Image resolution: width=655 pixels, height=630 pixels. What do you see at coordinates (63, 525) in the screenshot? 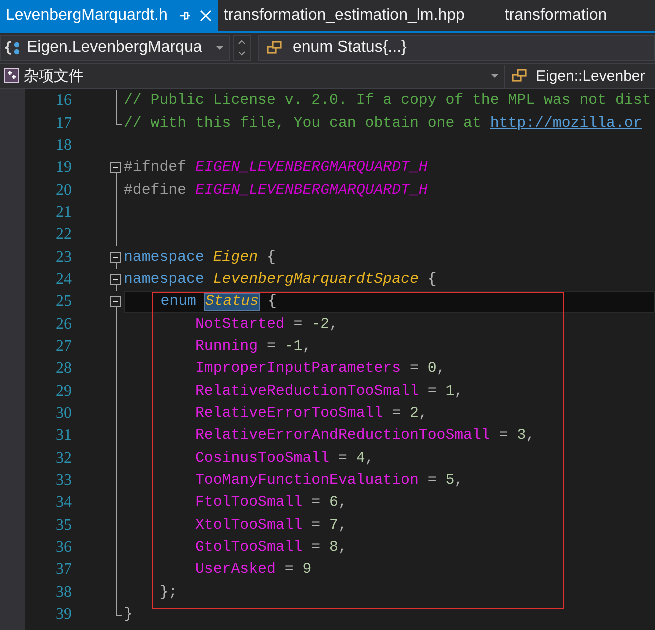
I see `line-number: 35` at bounding box center [63, 525].